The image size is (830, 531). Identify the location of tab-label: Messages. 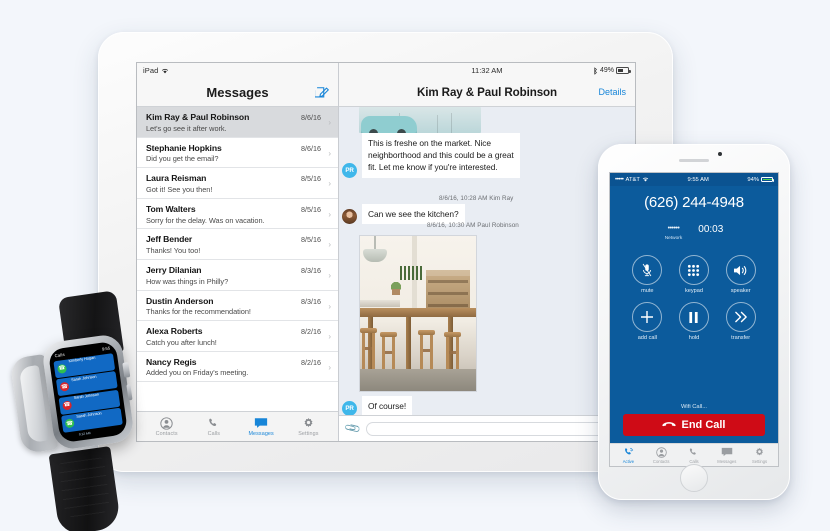
(727, 461).